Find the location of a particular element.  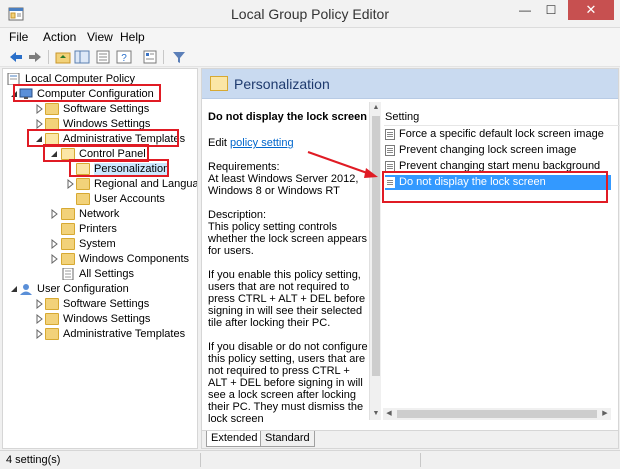

menu-file: File is located at coordinates (18, 37).